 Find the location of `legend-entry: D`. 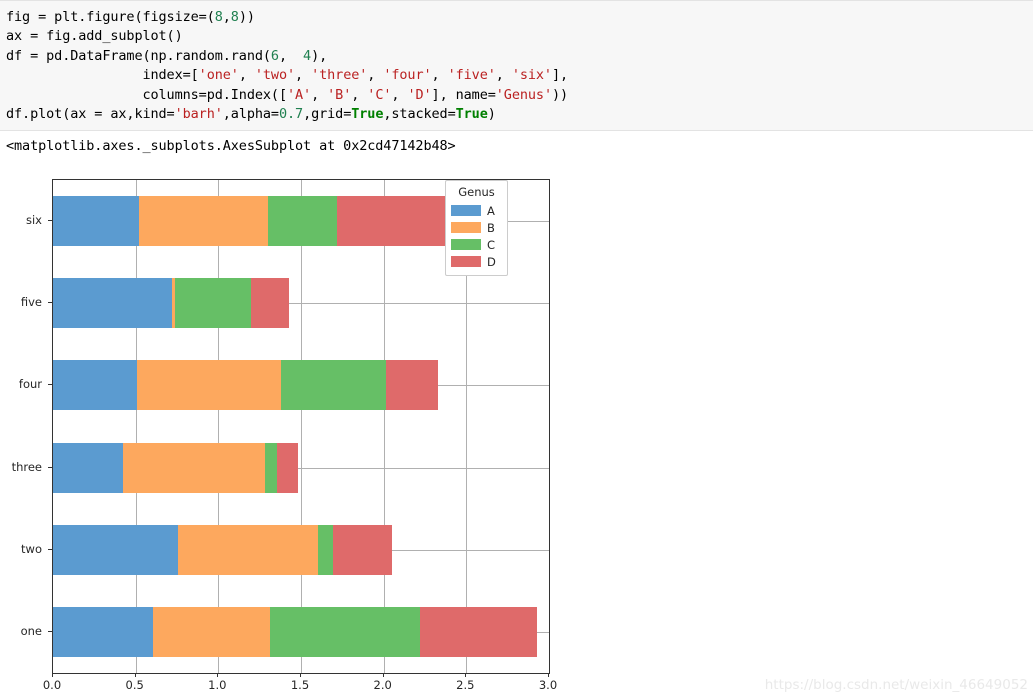

legend-entry: D is located at coordinates (476, 261).